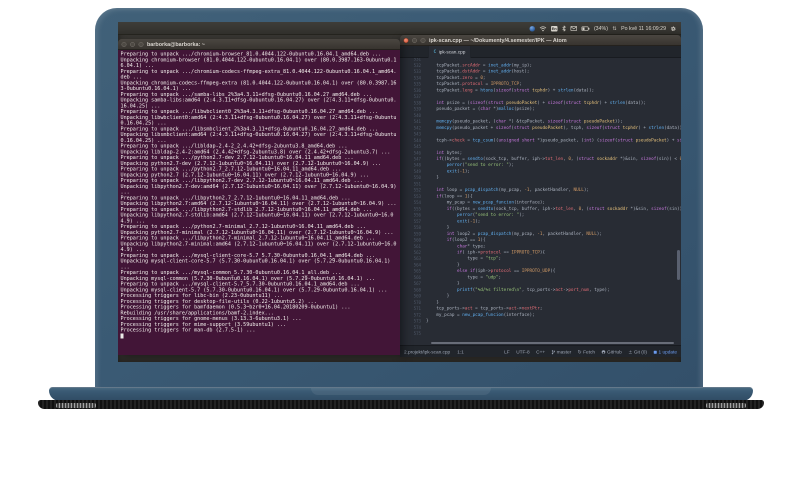 Image resolution: width=800 pixels, height=477 pixels. What do you see at coordinates (176, 44) in the screenshot?
I see `terminal-title: barborka@barborka: ~` at bounding box center [176, 44].